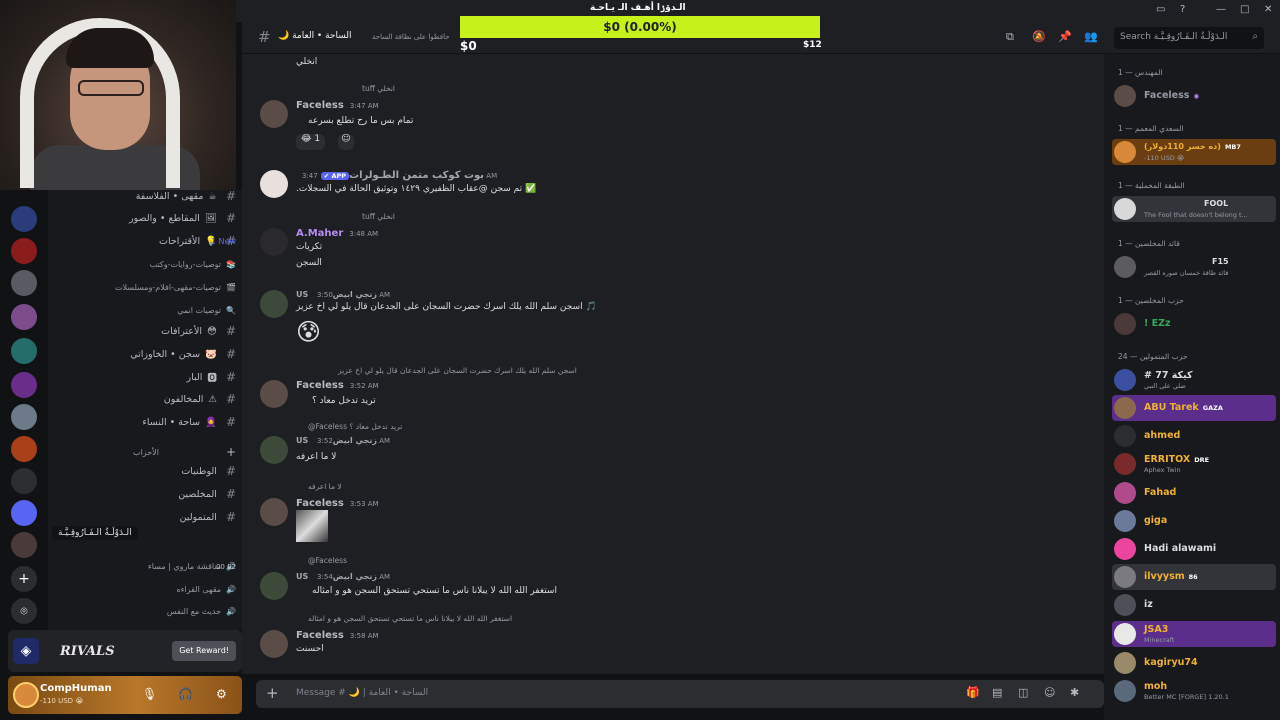  What do you see at coordinates (154, 287) in the screenshot?
I see `thread-item: 🎬 توصيات-مقهى-افلام-ومسلسلات` at bounding box center [154, 287].